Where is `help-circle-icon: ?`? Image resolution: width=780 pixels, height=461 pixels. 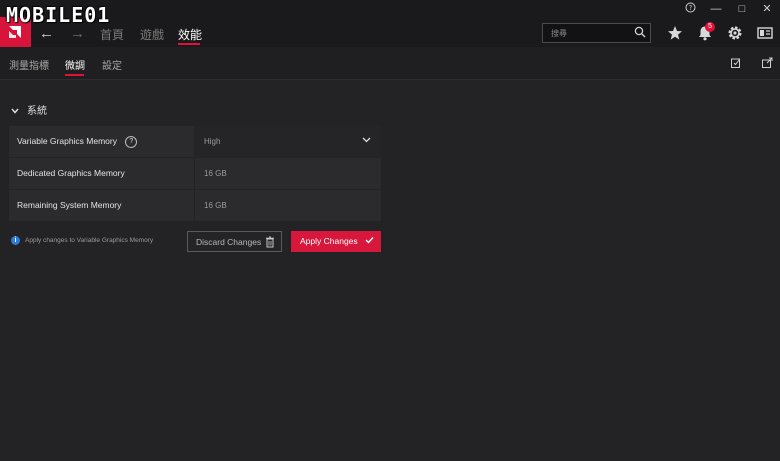
help-circle-icon: ? is located at coordinates (690, 7).